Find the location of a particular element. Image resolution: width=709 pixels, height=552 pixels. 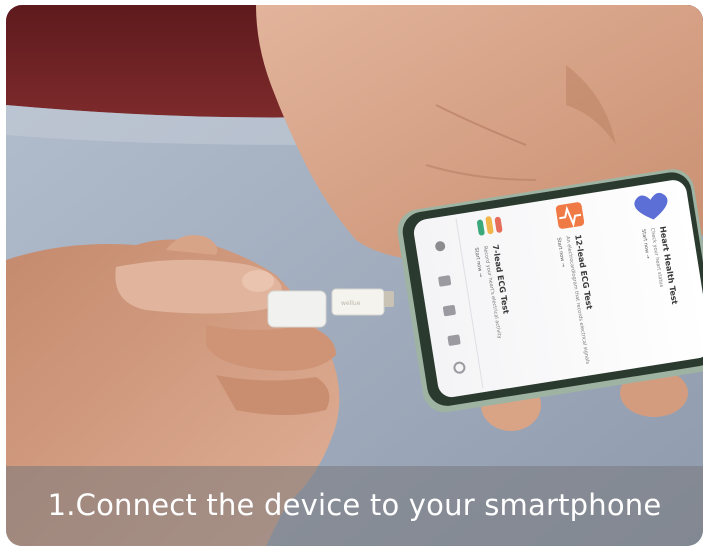

caption-bar: 1.Connect the device to your smartphone is located at coordinates (354, 506).